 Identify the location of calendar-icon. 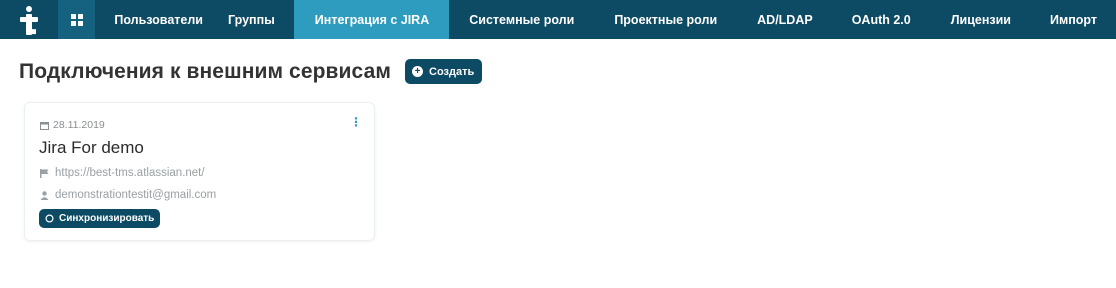
(44, 125).